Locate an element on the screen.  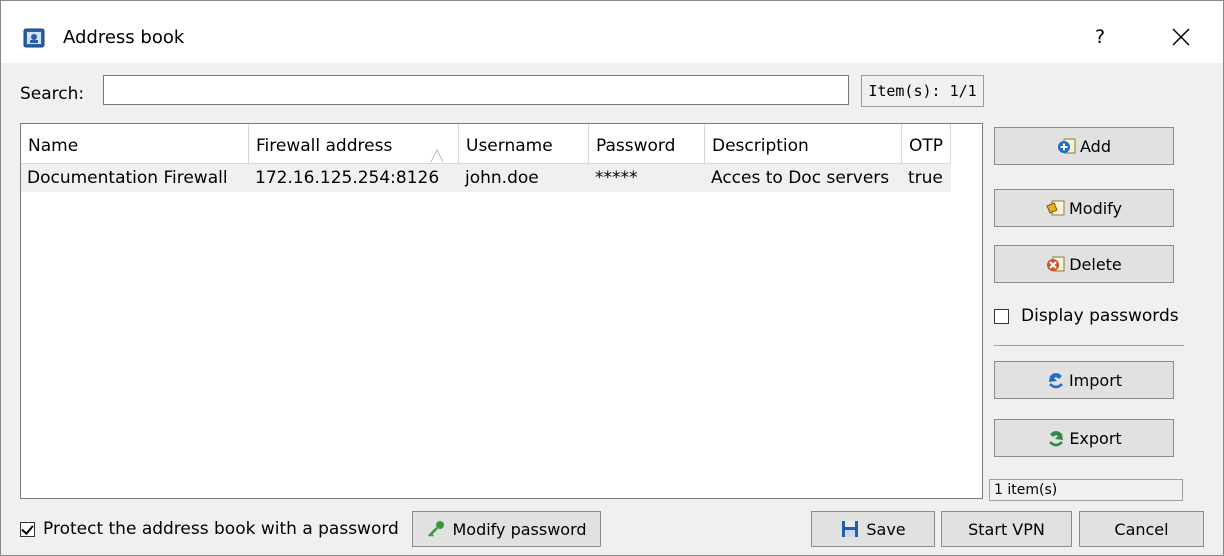
close-icon is located at coordinates (1181, 37).